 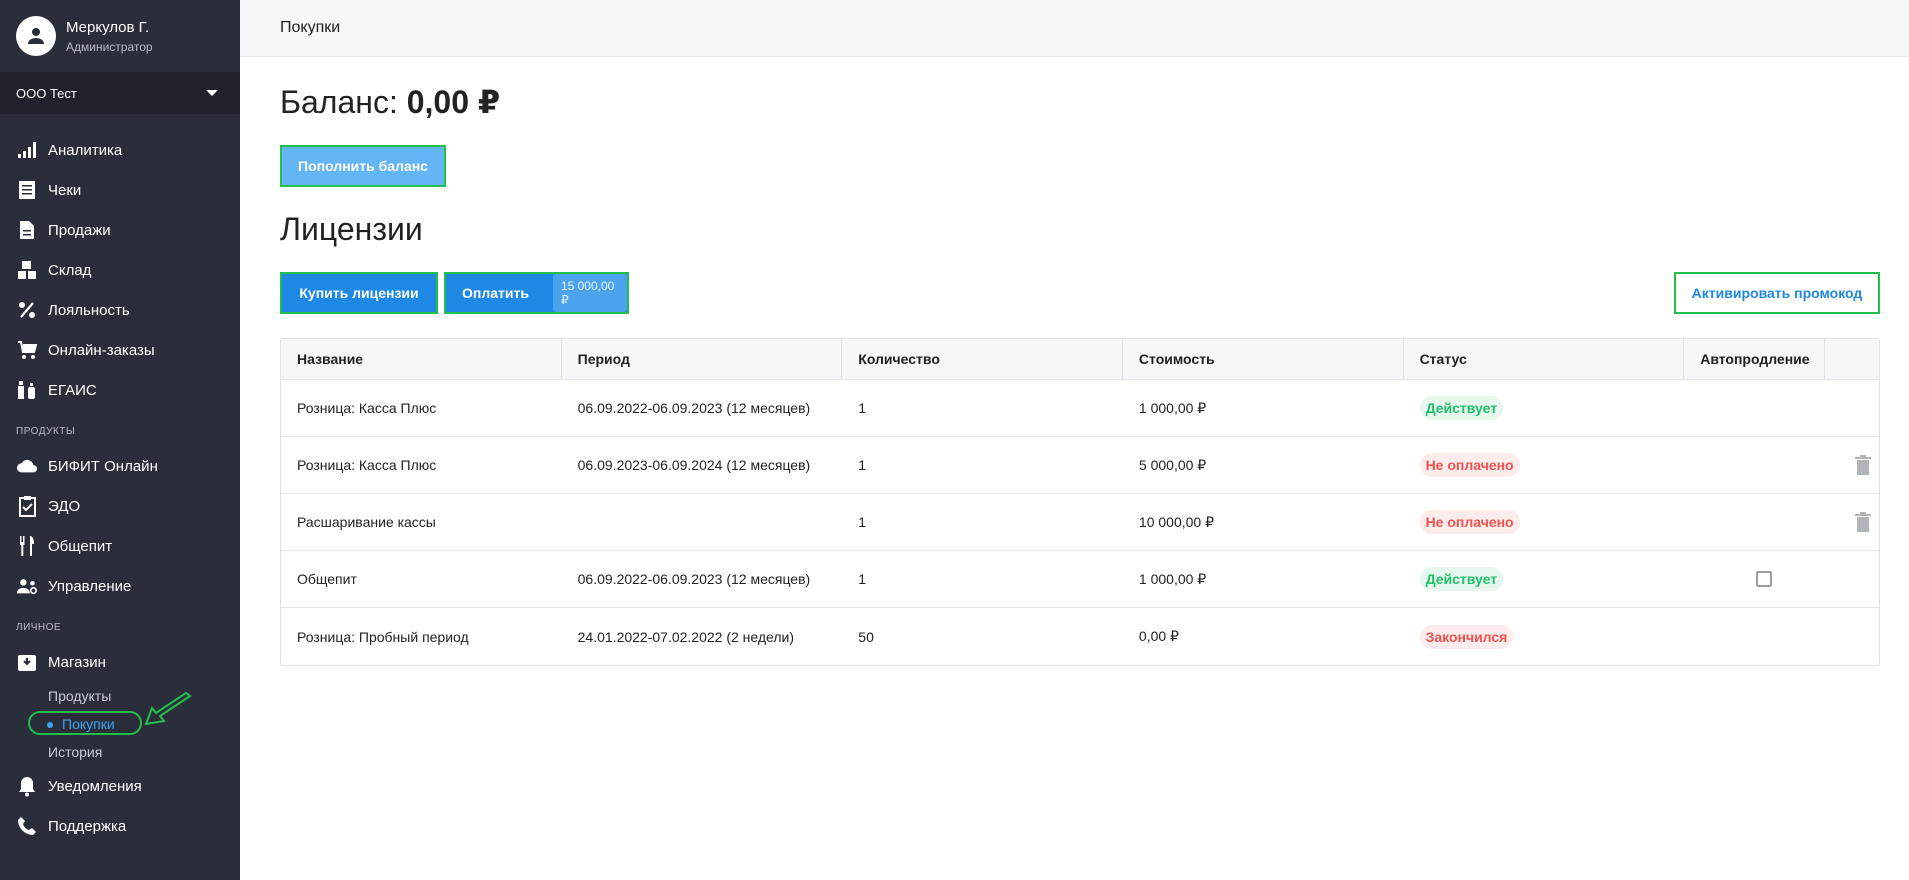 I want to click on status-badge: Закончился, so click(x=1466, y=636).